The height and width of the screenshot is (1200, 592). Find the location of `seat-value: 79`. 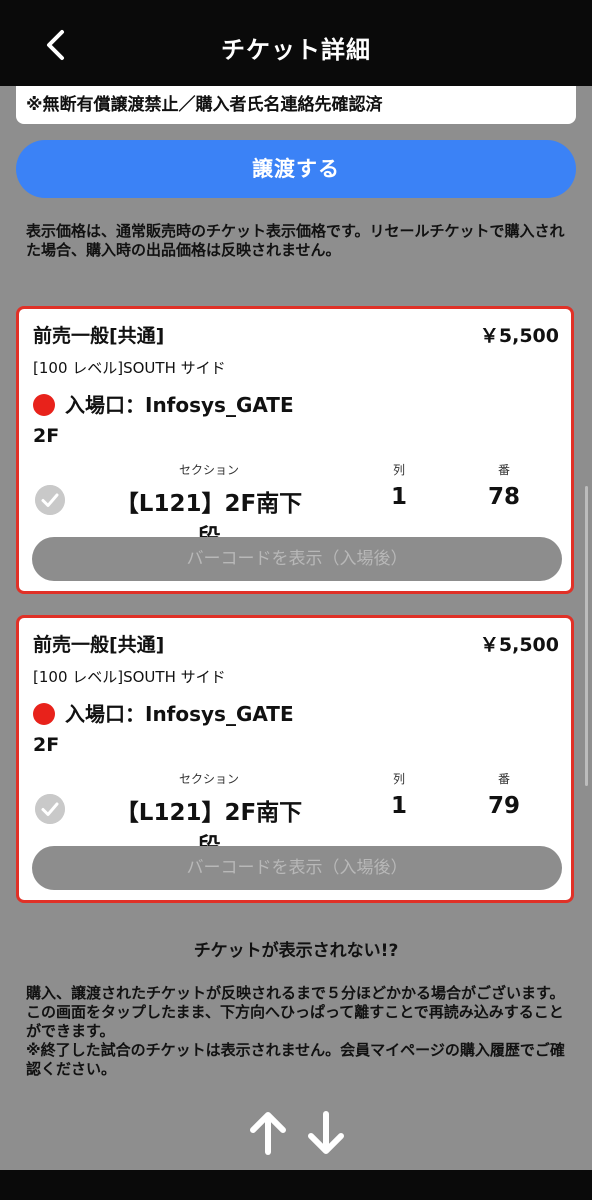

seat-value: 79 is located at coordinates (503, 806).